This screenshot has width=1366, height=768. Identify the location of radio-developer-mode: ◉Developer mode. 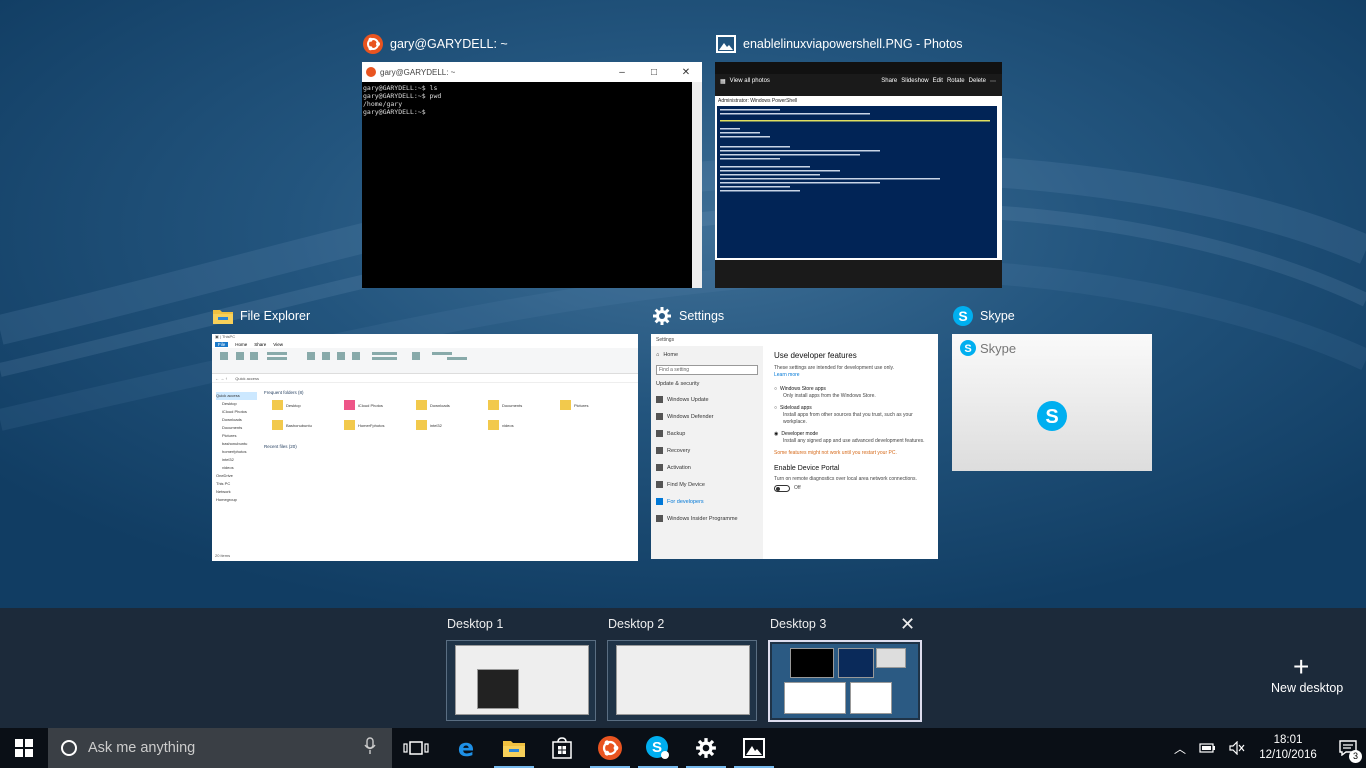
(854, 434).